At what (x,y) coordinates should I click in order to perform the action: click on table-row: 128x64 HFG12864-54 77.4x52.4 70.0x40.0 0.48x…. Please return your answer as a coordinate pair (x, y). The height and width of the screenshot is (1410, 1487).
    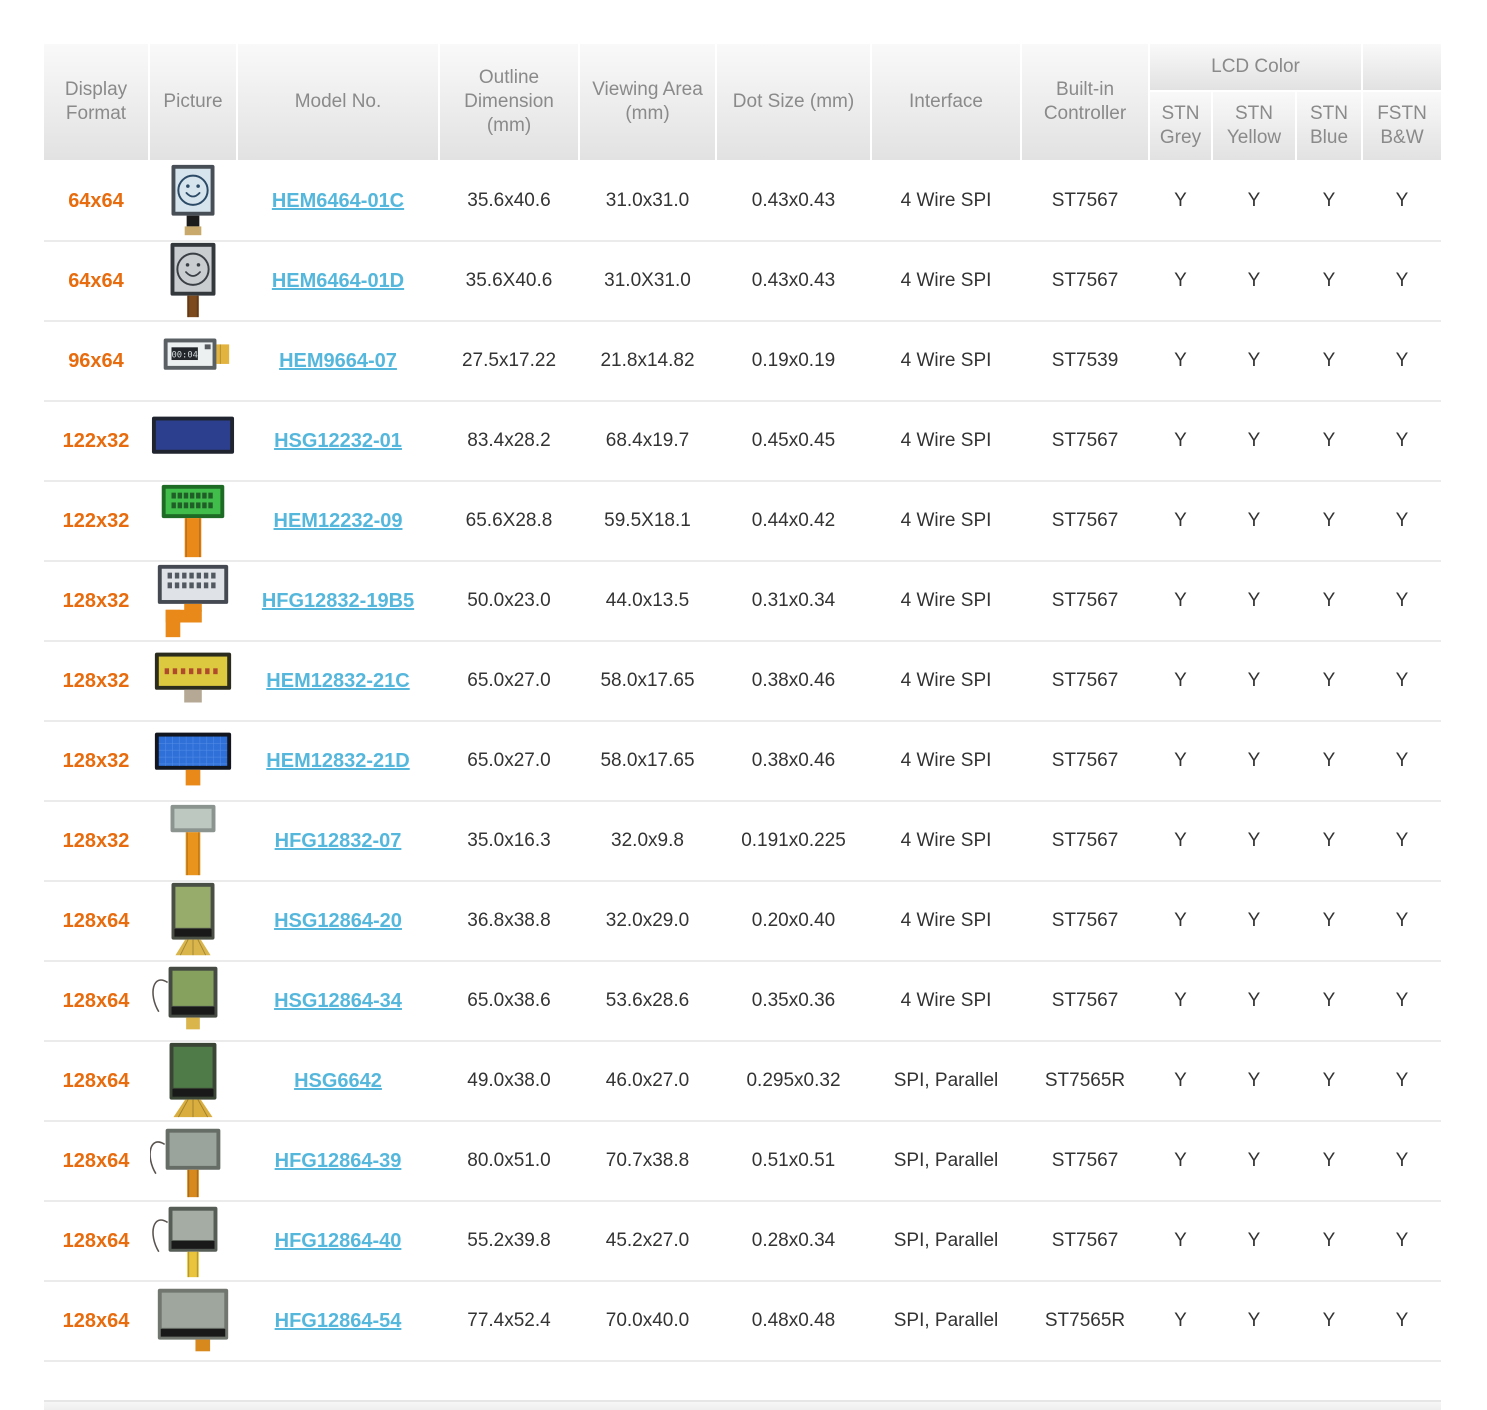
    Looking at the image, I should click on (742, 1322).